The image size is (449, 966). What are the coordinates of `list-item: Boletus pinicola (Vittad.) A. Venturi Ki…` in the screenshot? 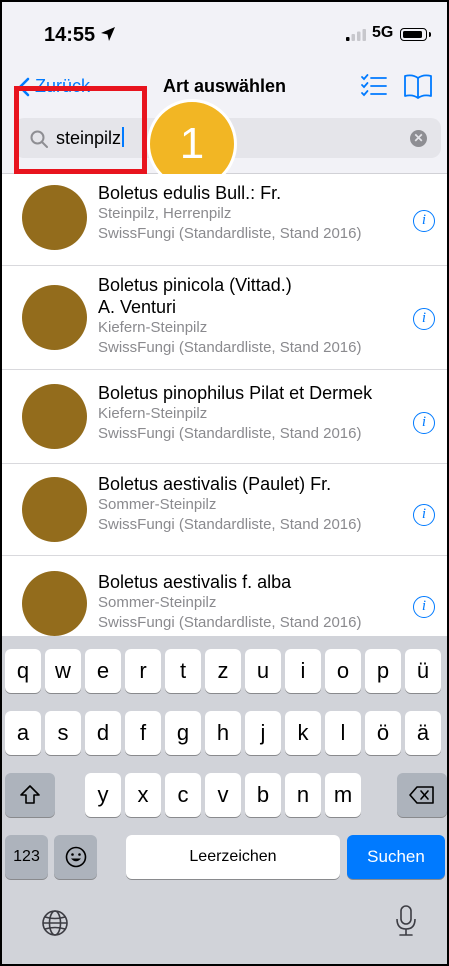 It's located at (224, 318).